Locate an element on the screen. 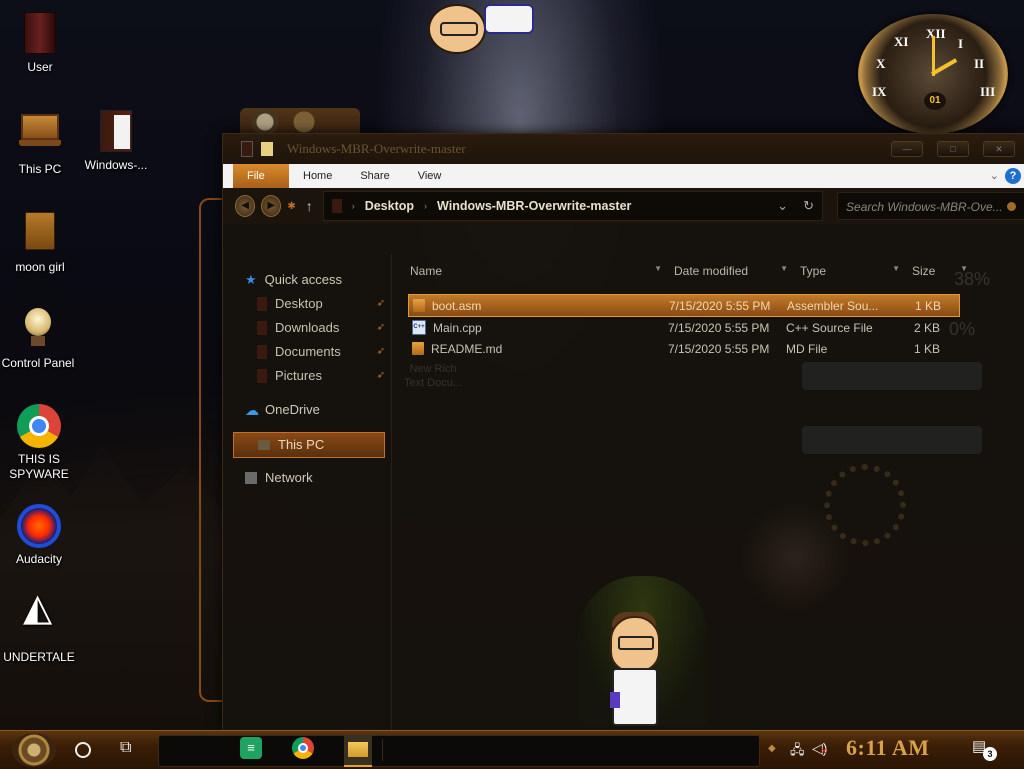 This screenshot has width=1024, height=769. column-label: Size is located at coordinates (924, 271).